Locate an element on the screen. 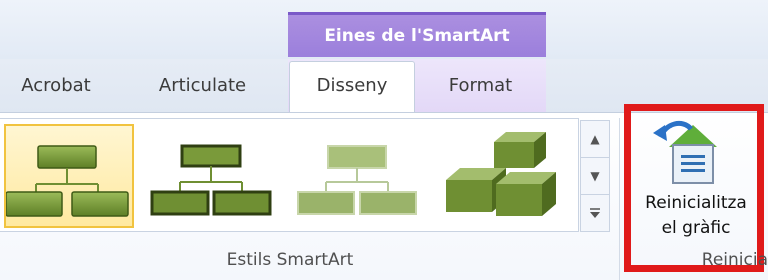  scroll-up-button: ▲ is located at coordinates (595, 139).